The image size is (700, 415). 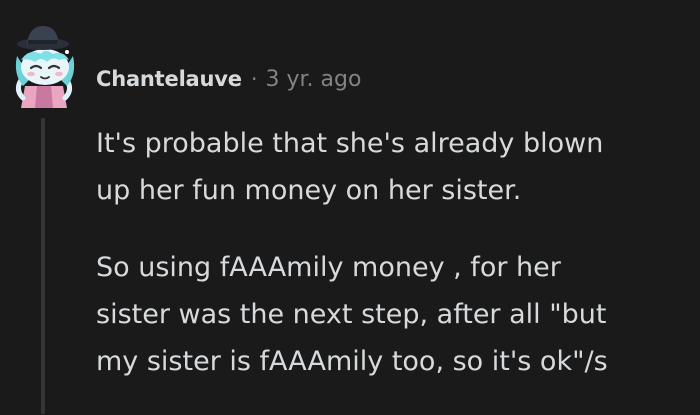 I want to click on comment-header: Chantelauve · 3 yr. ago, so click(x=228, y=79).